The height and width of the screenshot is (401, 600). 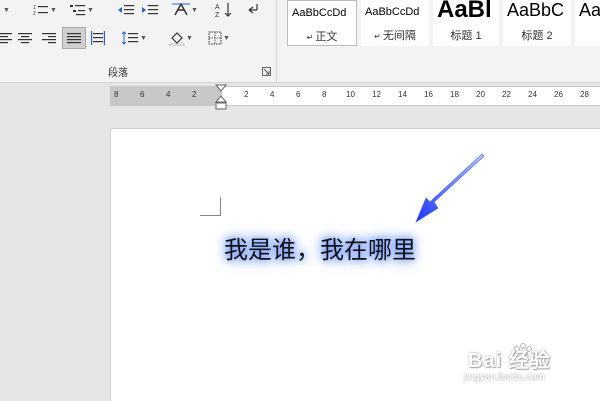 What do you see at coordinates (266, 71) in the screenshot?
I see `dialog-launcher-icon` at bounding box center [266, 71].